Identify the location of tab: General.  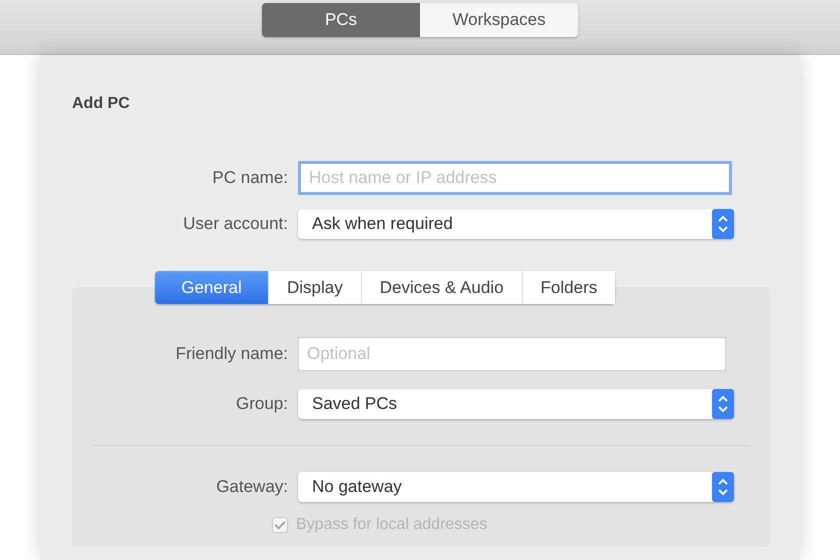
(212, 287).